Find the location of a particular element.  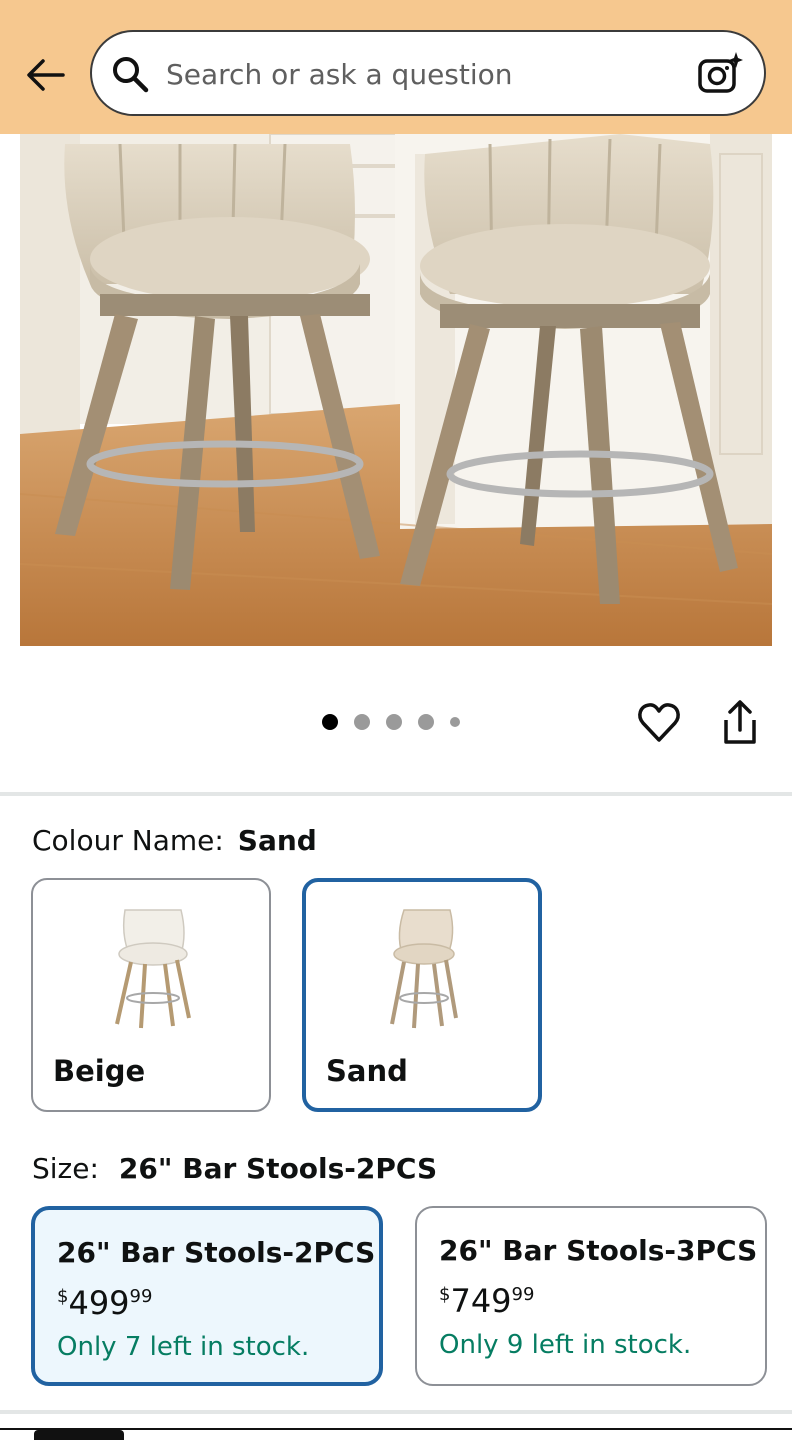

colour-selected-value: Sand is located at coordinates (277, 840).